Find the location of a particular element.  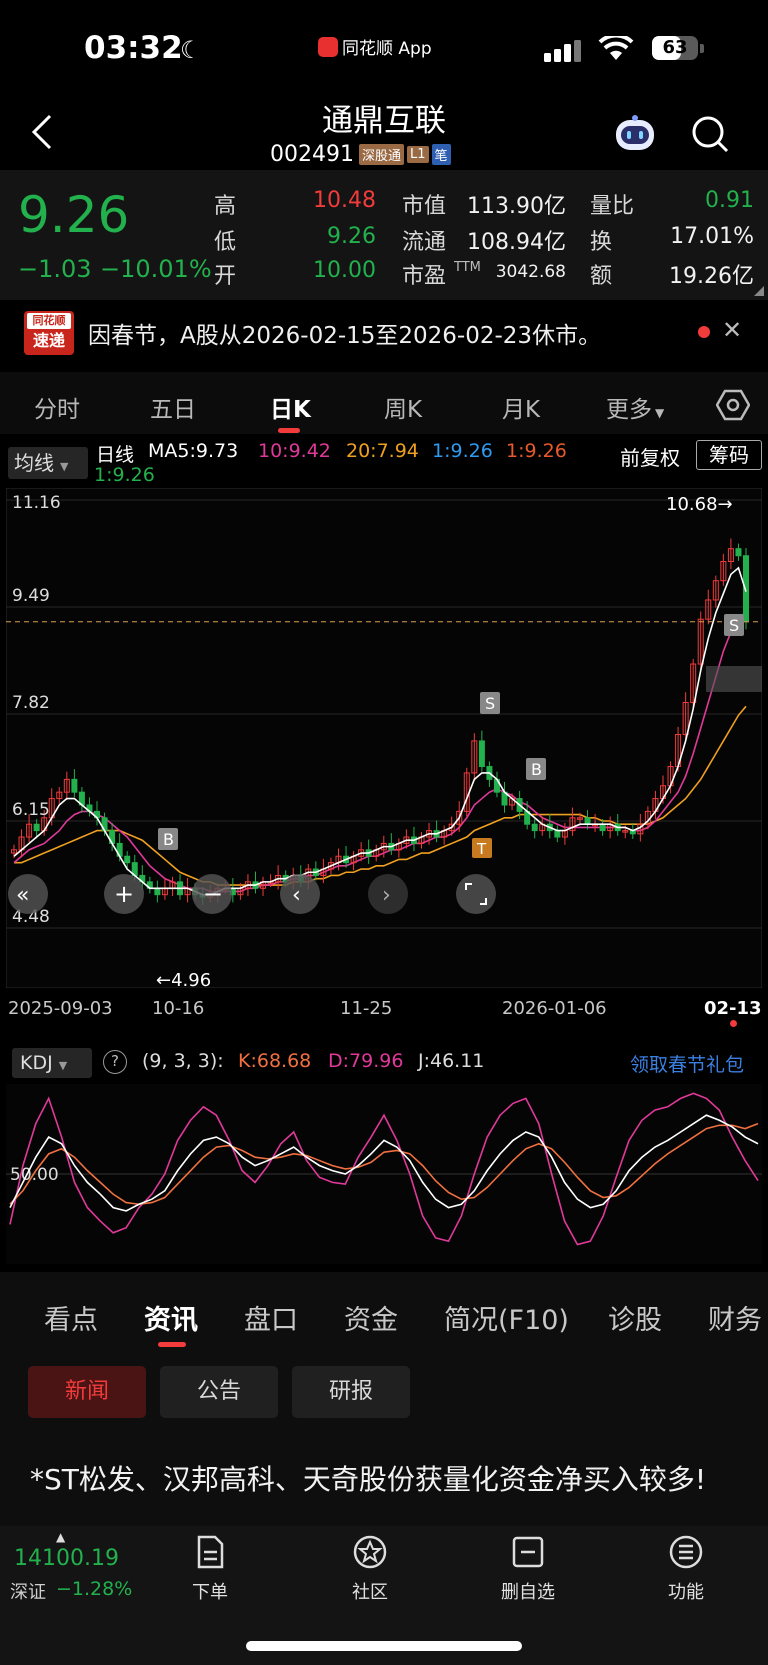

signal-s-2: S is located at coordinates (734, 625).